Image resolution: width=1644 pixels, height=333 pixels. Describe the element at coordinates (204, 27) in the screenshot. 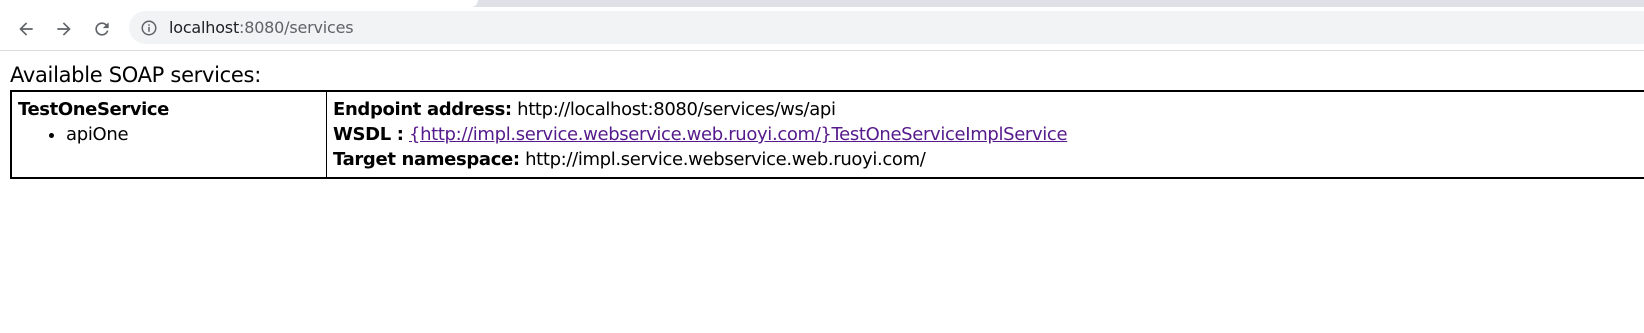

I see `url-host: localhost` at that location.